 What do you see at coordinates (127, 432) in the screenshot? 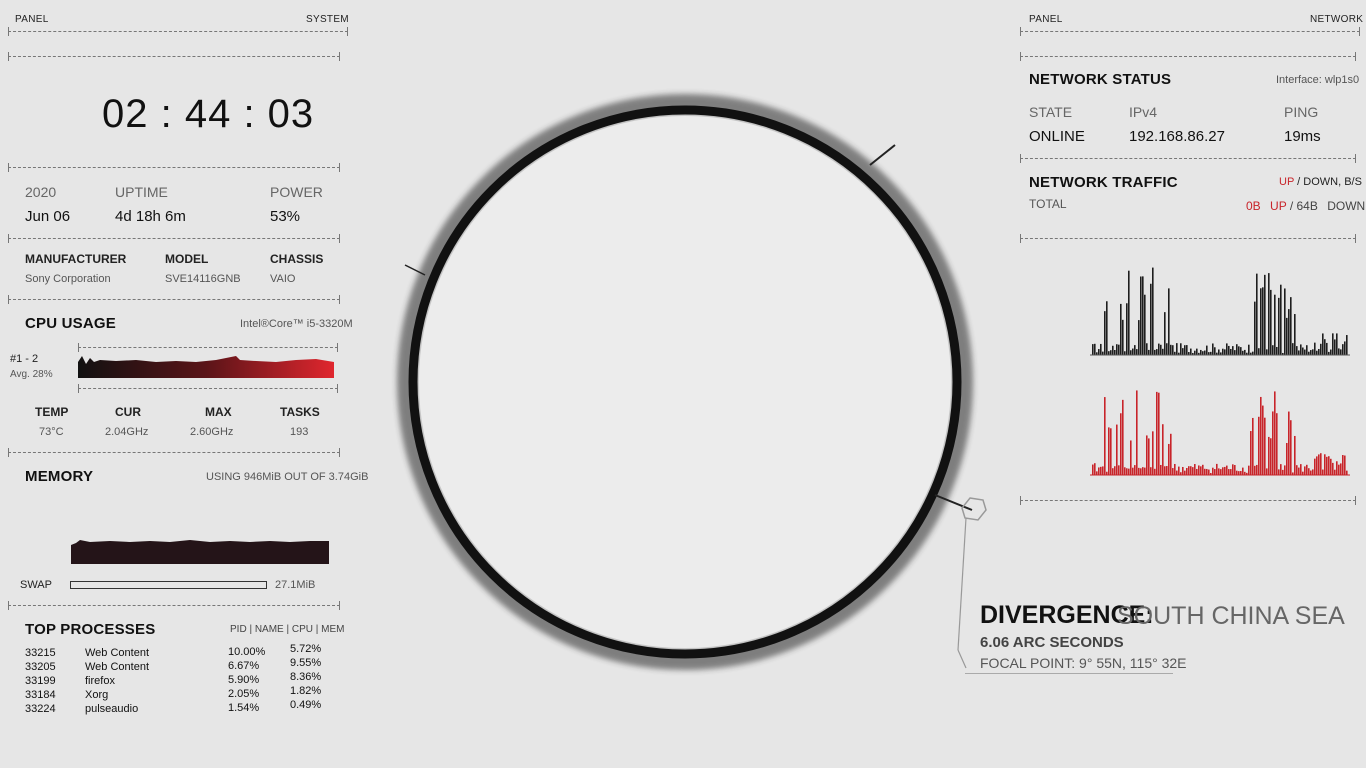
I see `cur-value: 2.04GHz` at bounding box center [127, 432].